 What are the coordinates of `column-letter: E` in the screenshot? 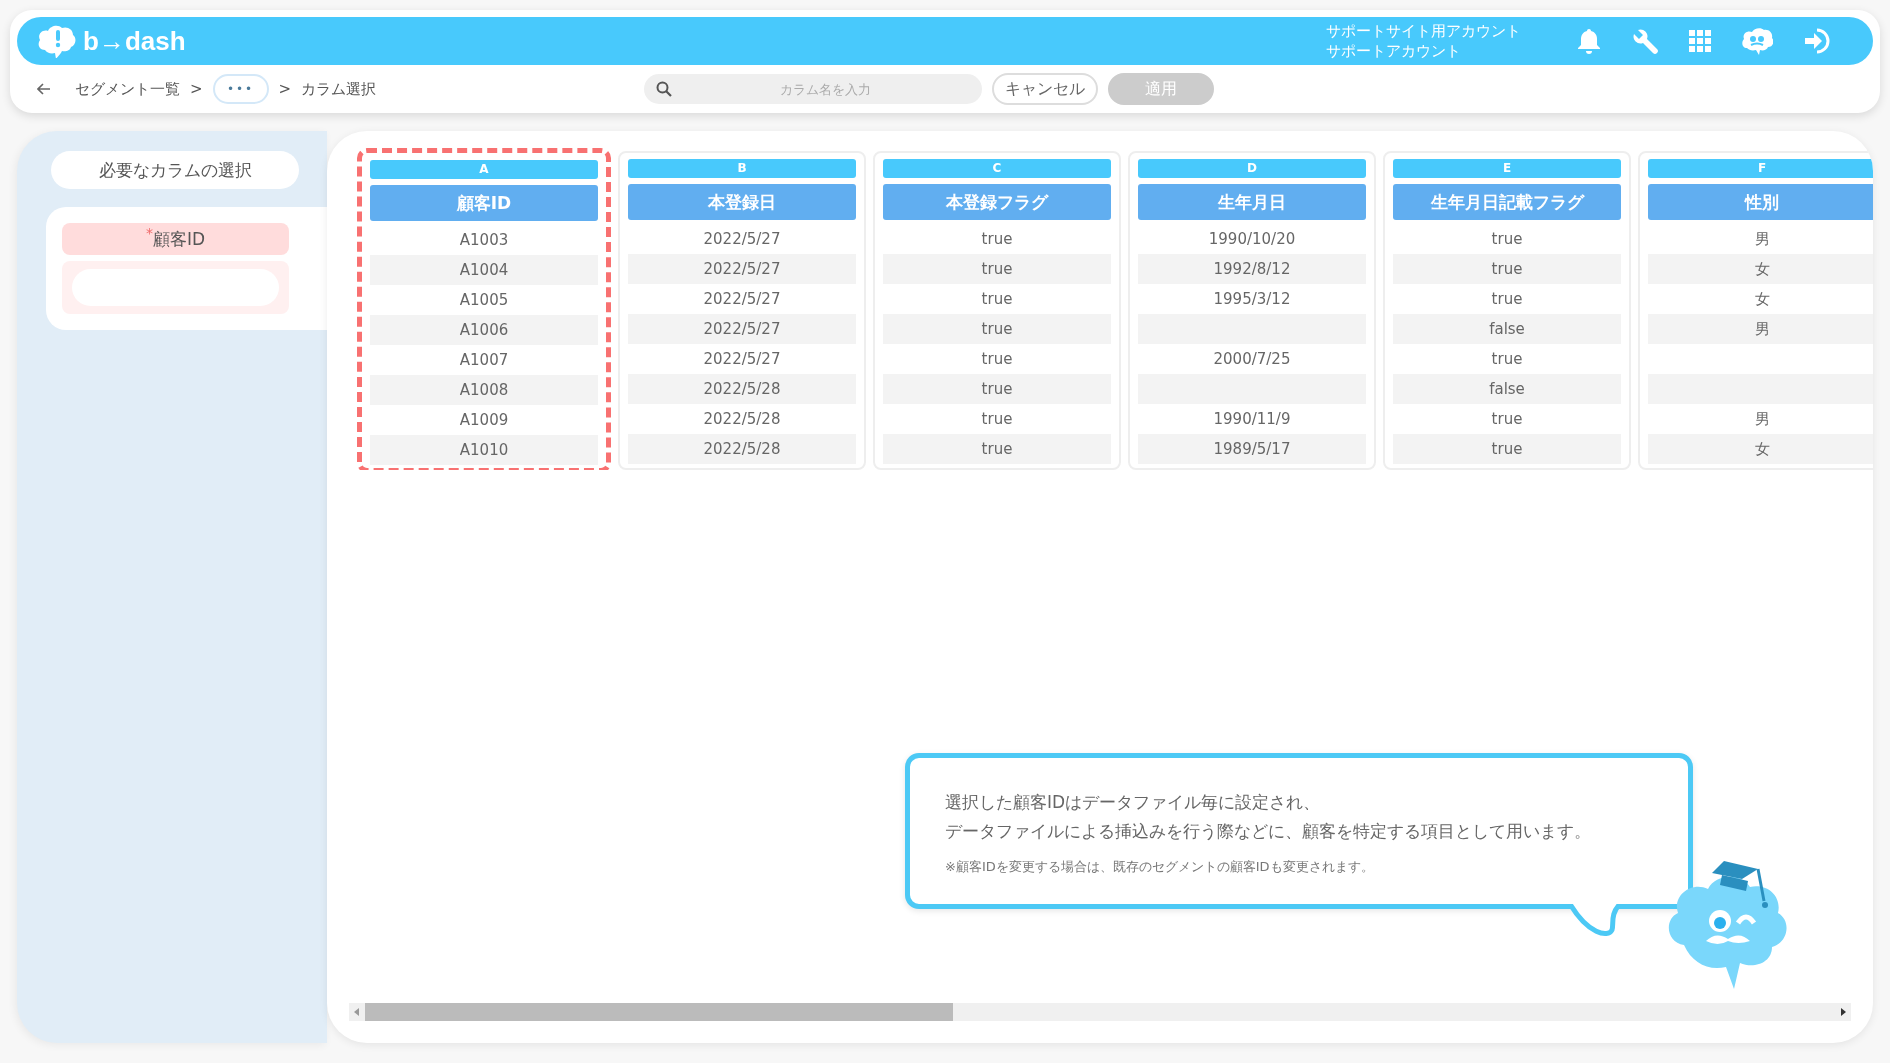 It's located at (1507, 168).